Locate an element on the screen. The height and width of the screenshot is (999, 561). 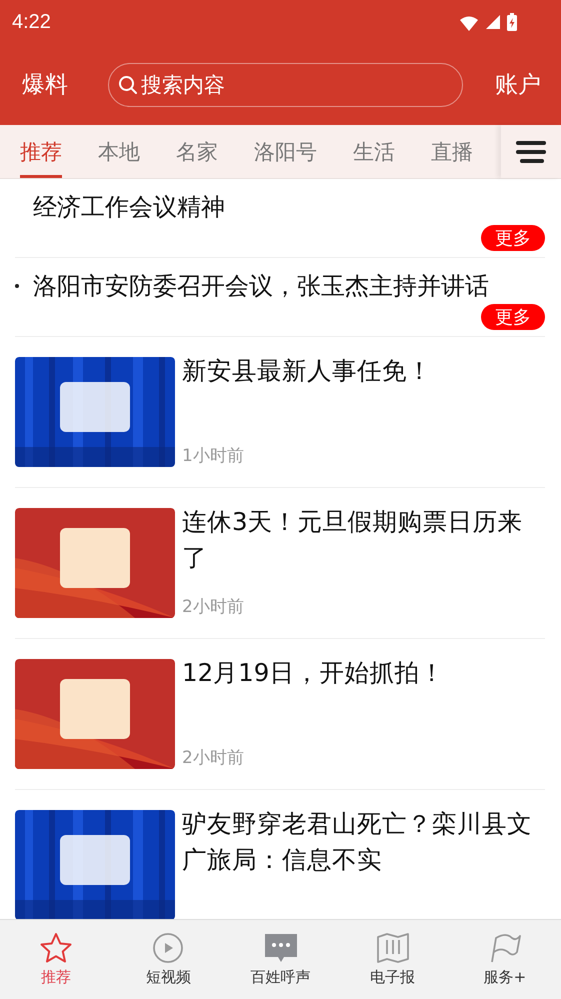
signal-icon is located at coordinates (493, 22).